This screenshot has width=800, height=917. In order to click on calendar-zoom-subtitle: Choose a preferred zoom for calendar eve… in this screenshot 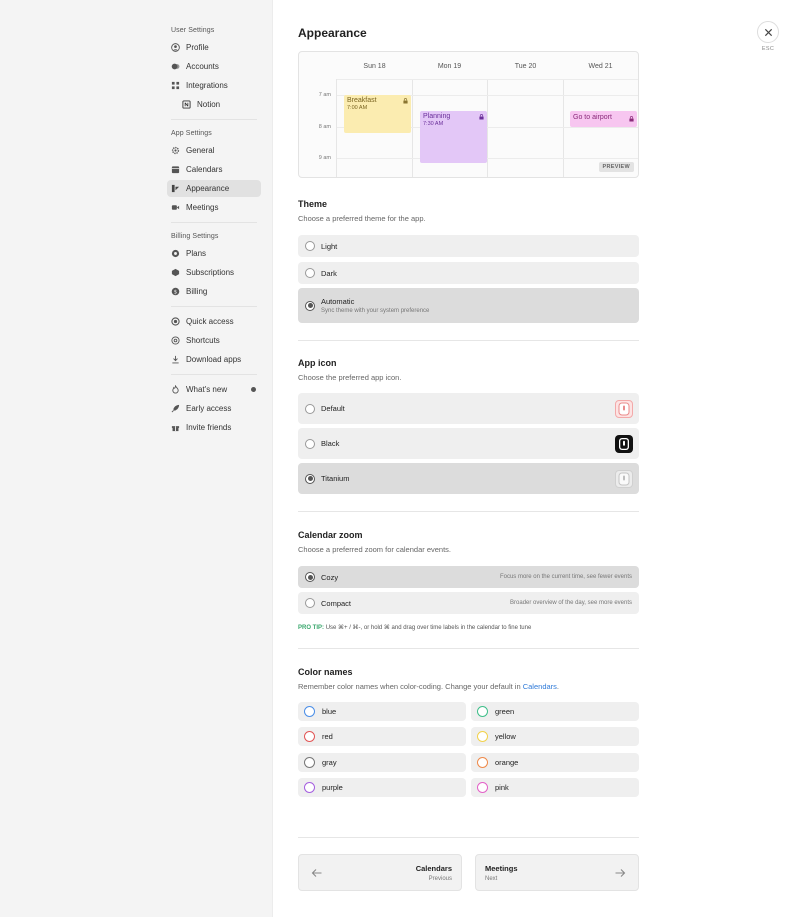, I will do `click(374, 549)`.